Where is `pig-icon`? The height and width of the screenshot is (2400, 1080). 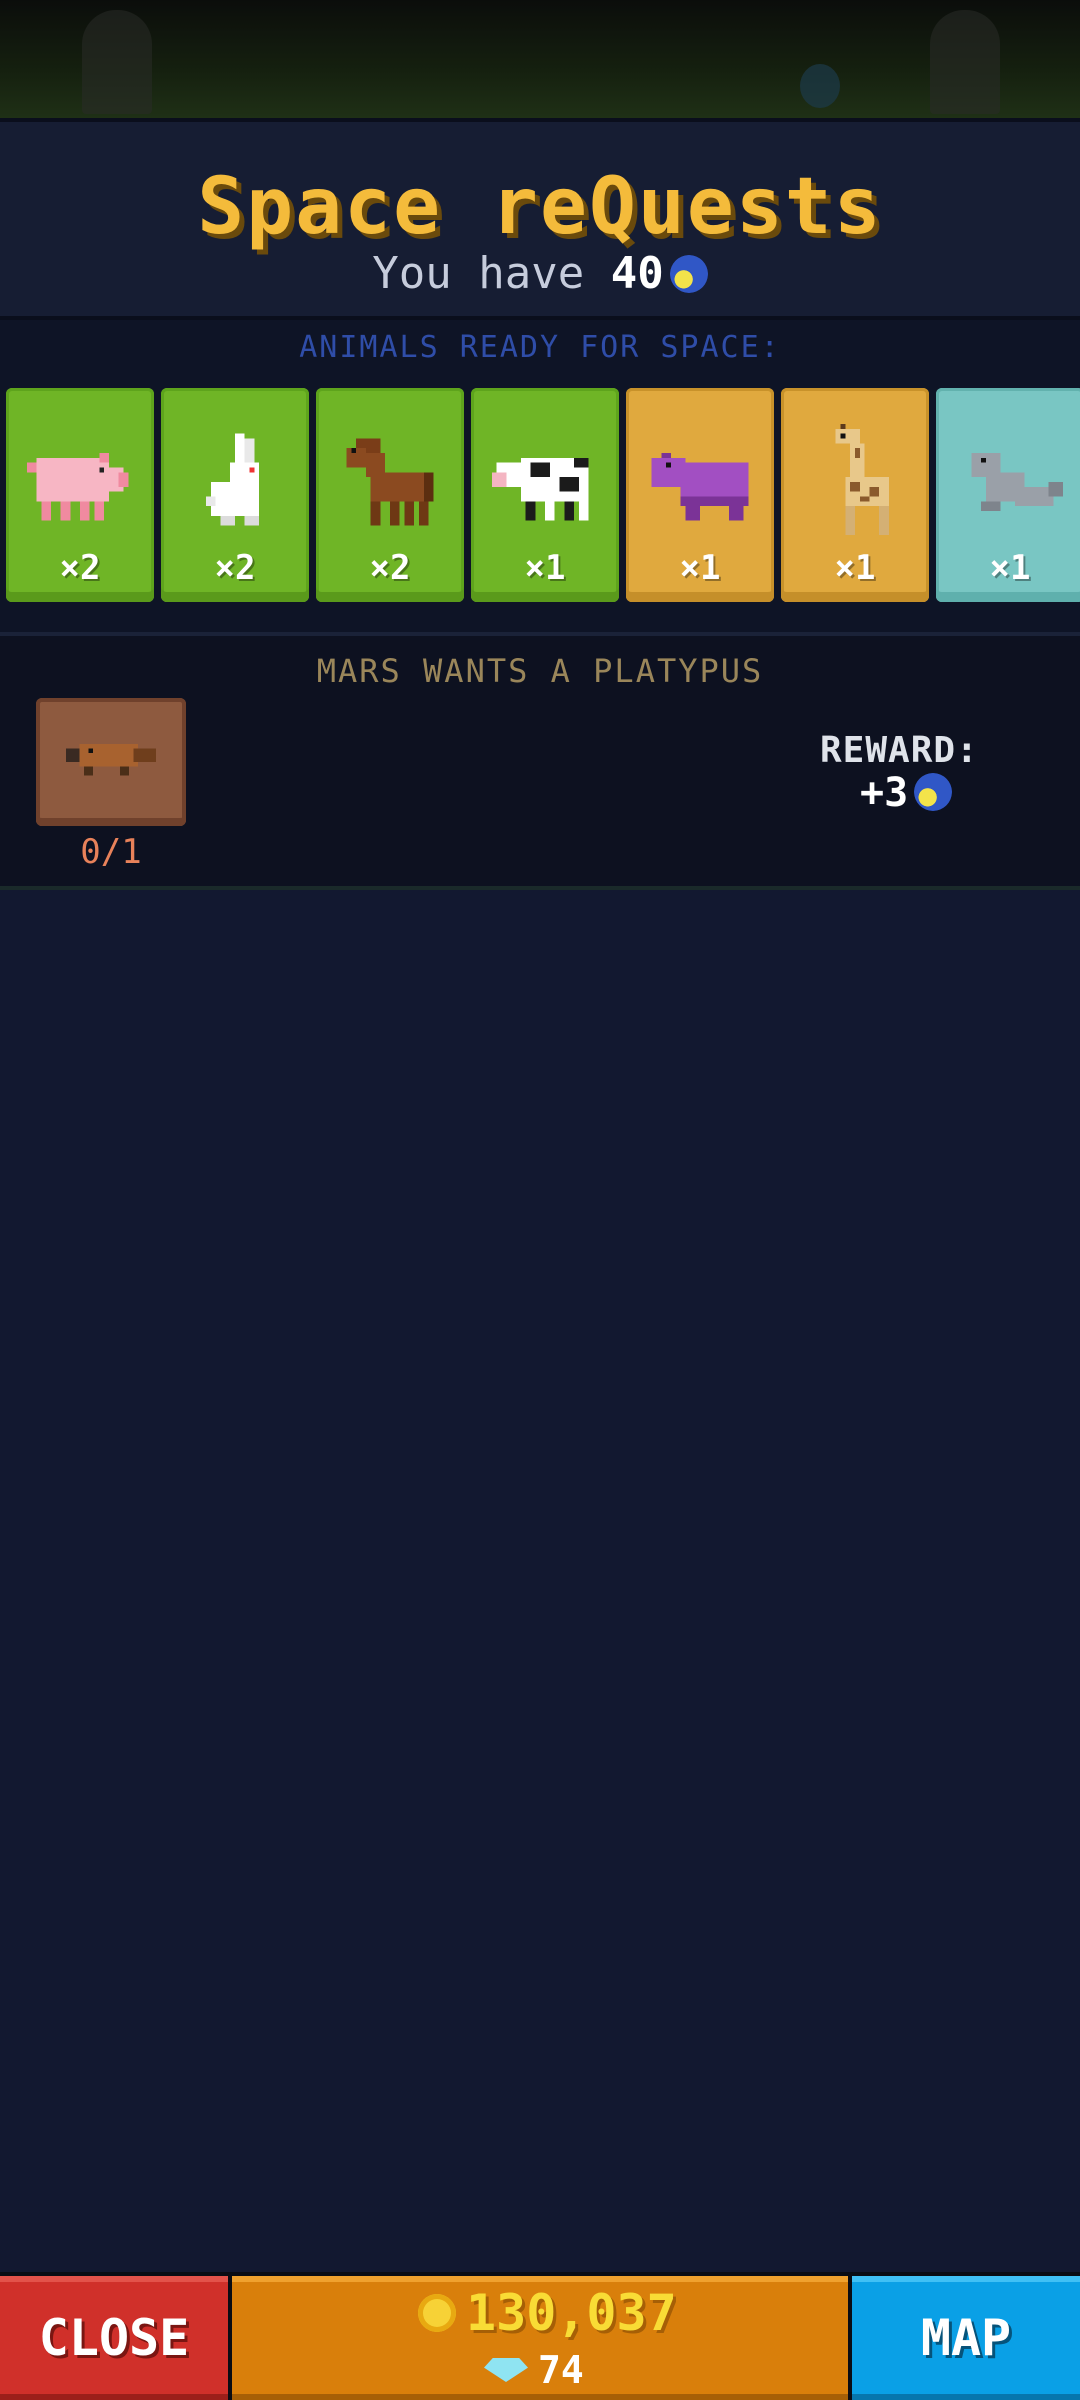 pig-icon is located at coordinates (77, 487).